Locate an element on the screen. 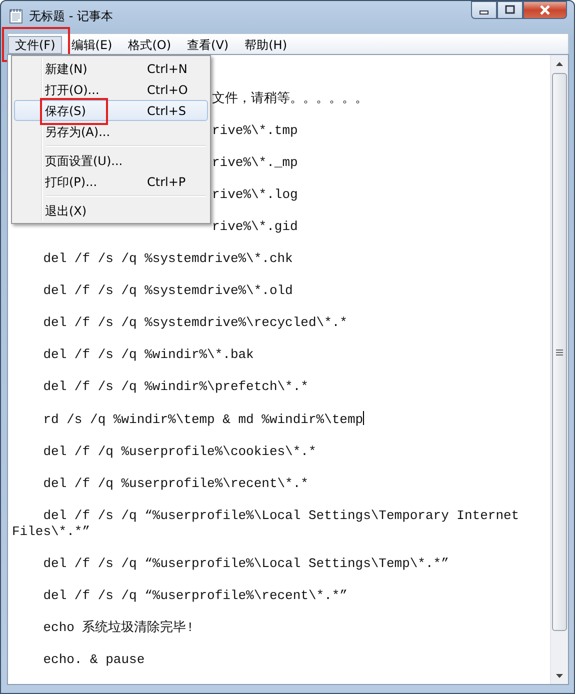 The image size is (575, 694). text-line: rive%\*.tmp is located at coordinates (255, 131).